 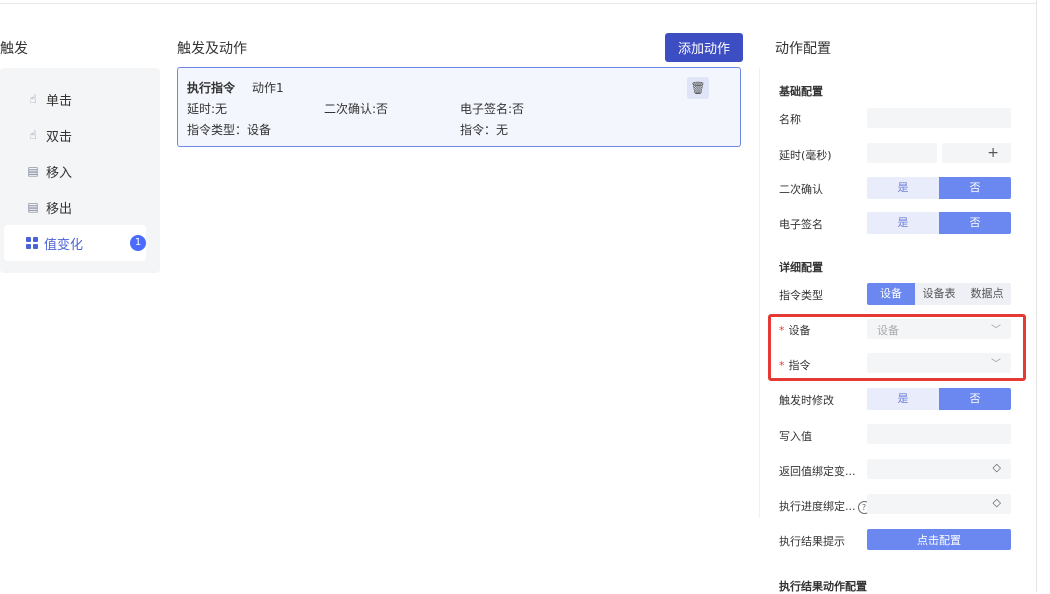 What do you see at coordinates (138, 243) in the screenshot?
I see `count-badge: 1` at bounding box center [138, 243].